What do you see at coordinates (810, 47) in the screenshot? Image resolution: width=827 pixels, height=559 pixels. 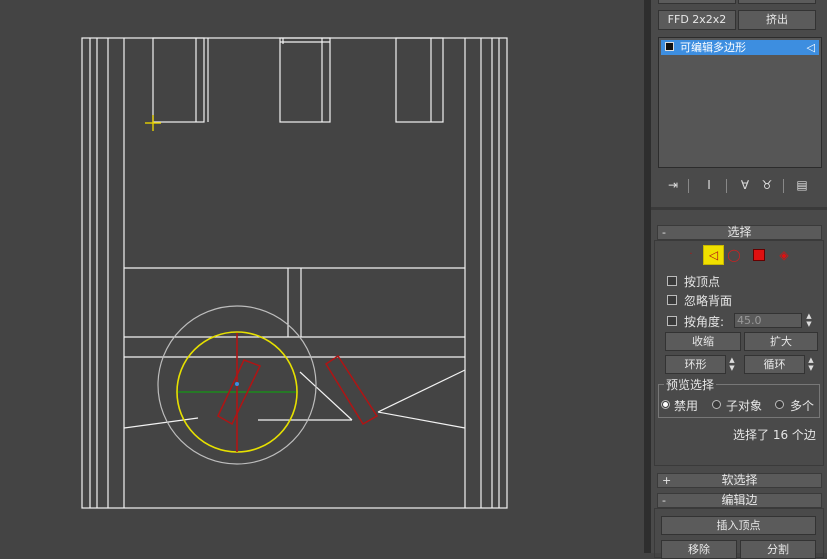 I see `edge-subobject-icon: ◁` at bounding box center [810, 47].